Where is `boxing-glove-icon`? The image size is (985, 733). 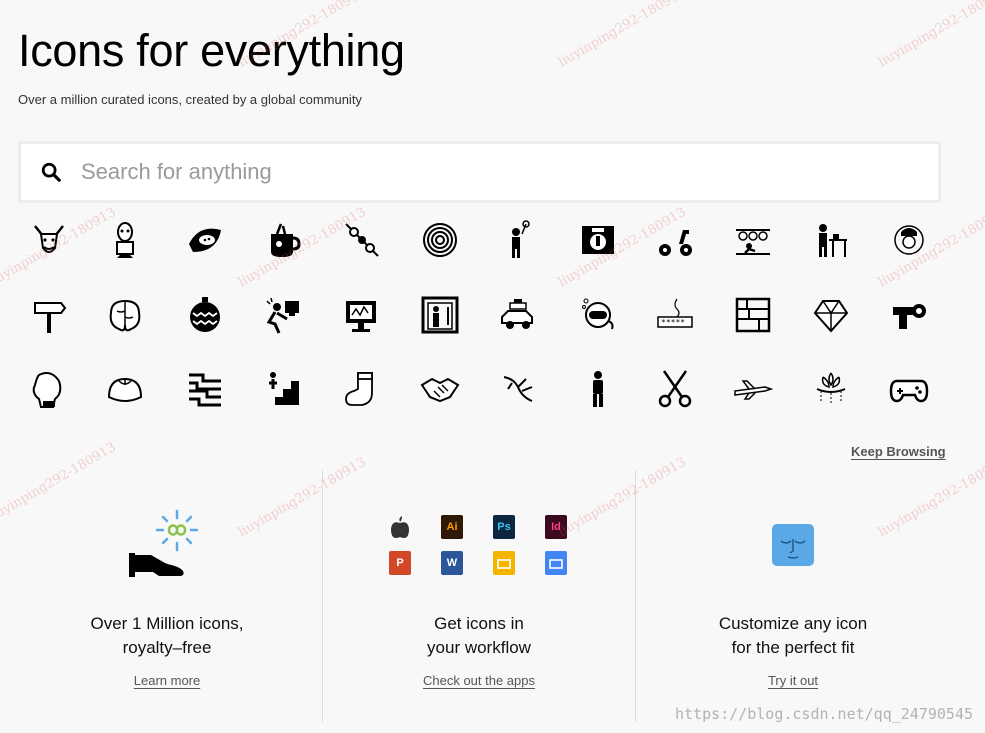
boxing-glove-icon is located at coordinates (49, 389).